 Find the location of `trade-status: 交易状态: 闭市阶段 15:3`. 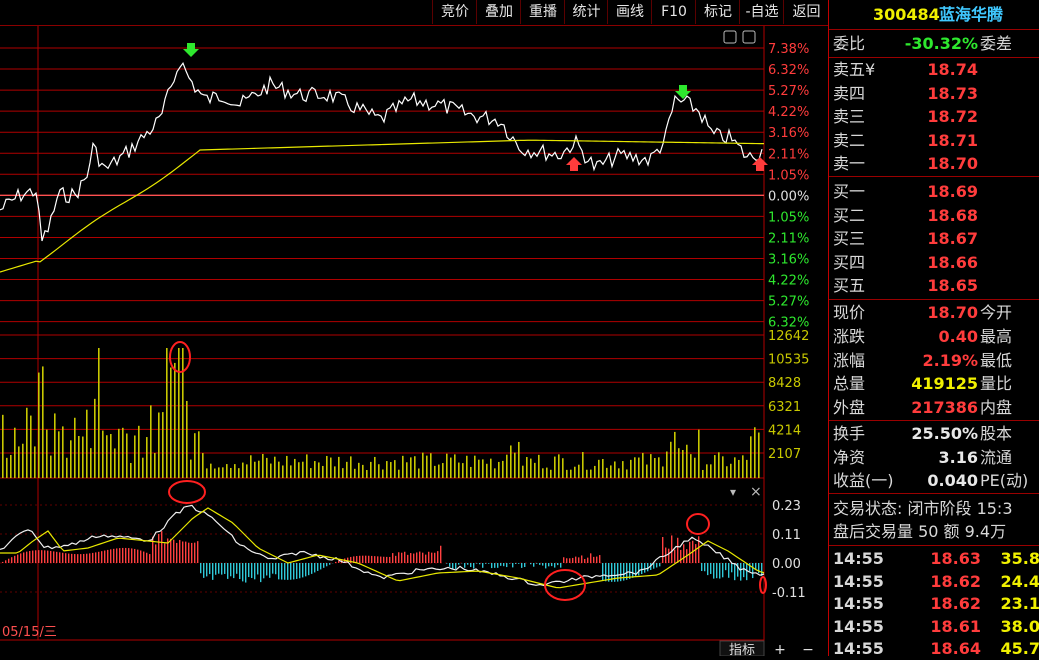

trade-status: 交易状态: 闭市阶段 15:3 is located at coordinates (936, 508).